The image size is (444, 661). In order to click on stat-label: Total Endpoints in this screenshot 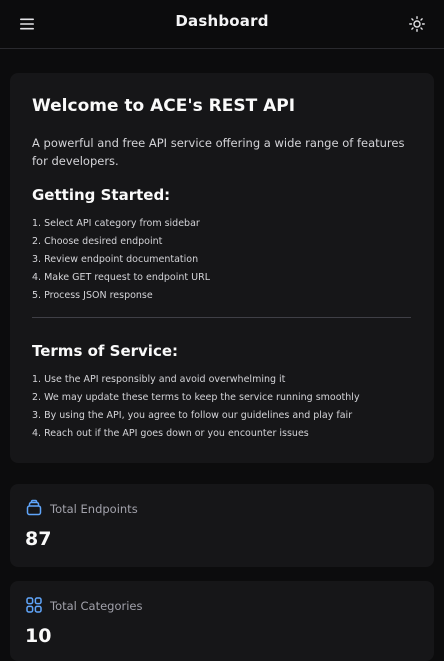, I will do `click(94, 509)`.